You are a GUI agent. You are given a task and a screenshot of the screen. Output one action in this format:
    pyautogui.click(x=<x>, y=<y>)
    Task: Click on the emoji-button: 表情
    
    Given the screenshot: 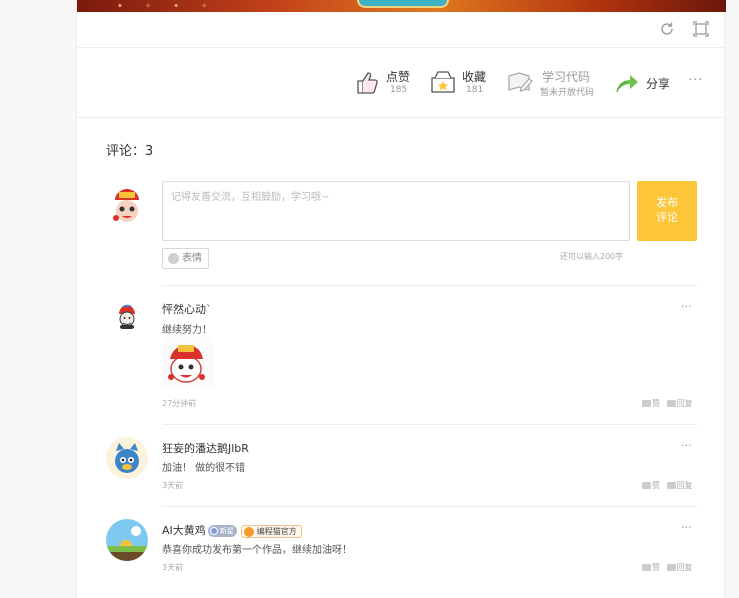 What is the action you would take?
    pyautogui.click(x=185, y=258)
    